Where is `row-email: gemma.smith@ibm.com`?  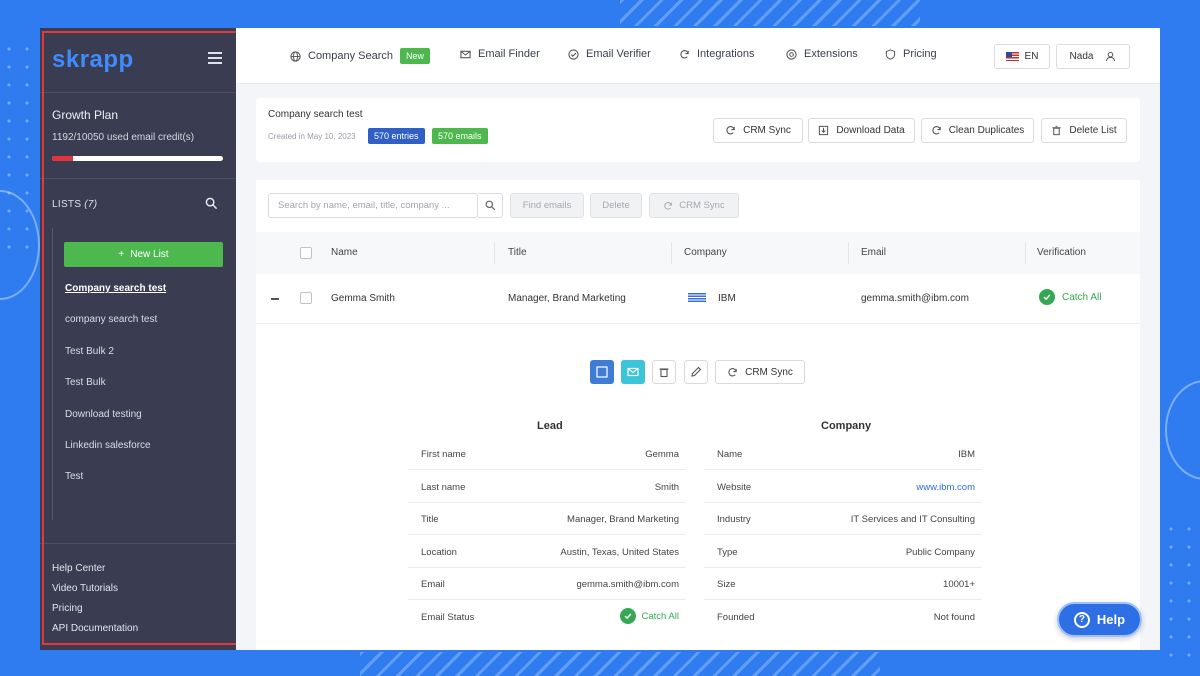 row-email: gemma.smith@ibm.com is located at coordinates (915, 298).